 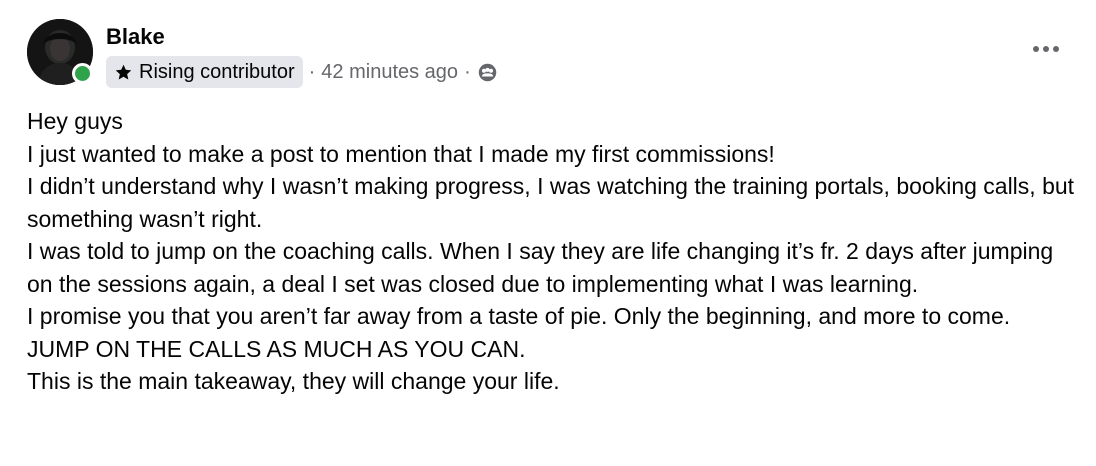 I want to click on online-status-dot, so click(x=82, y=73).